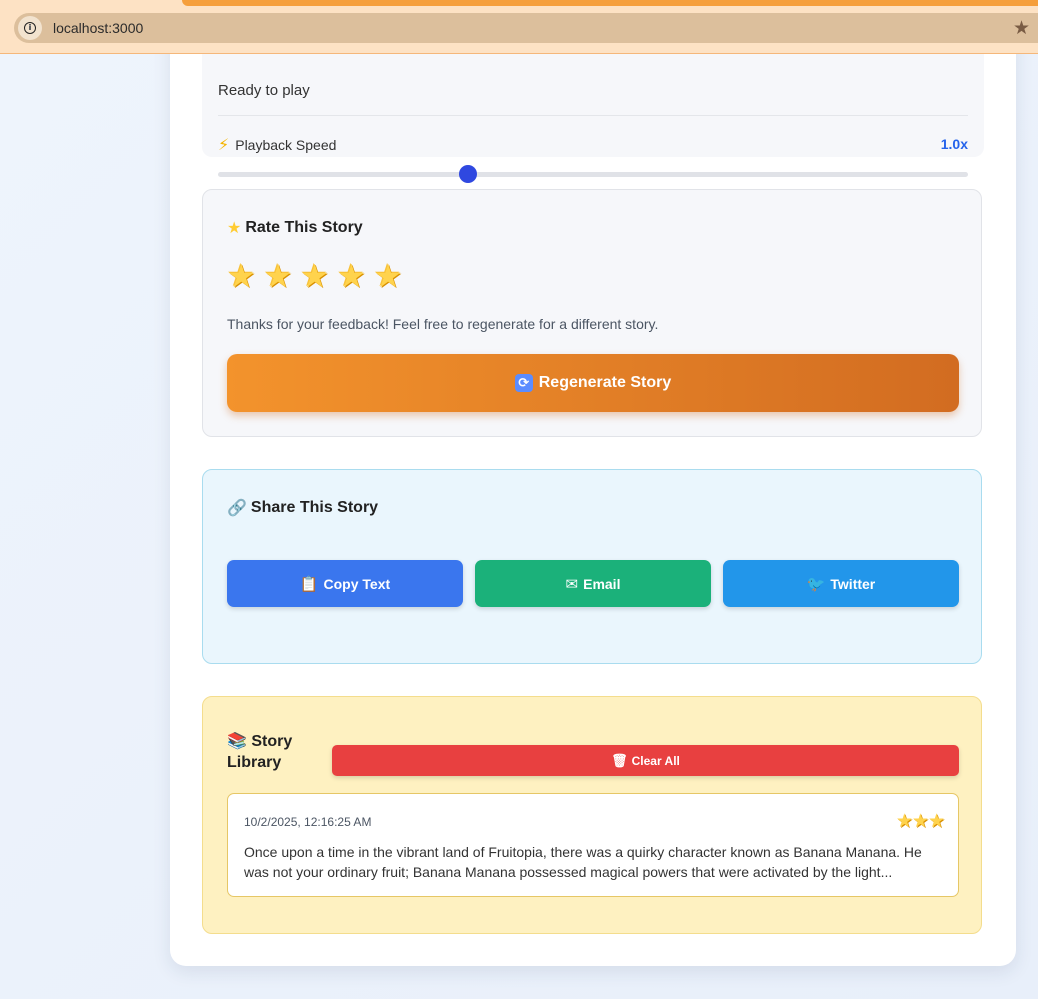 The height and width of the screenshot is (999, 1038). What do you see at coordinates (468, 174) in the screenshot?
I see `slider-thumb` at bounding box center [468, 174].